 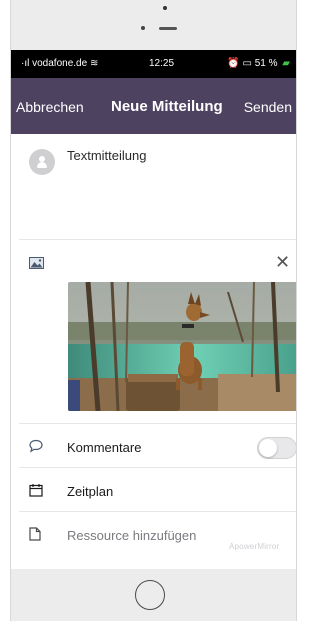 I want to click on battery-percent: 51 %, so click(x=266, y=63).